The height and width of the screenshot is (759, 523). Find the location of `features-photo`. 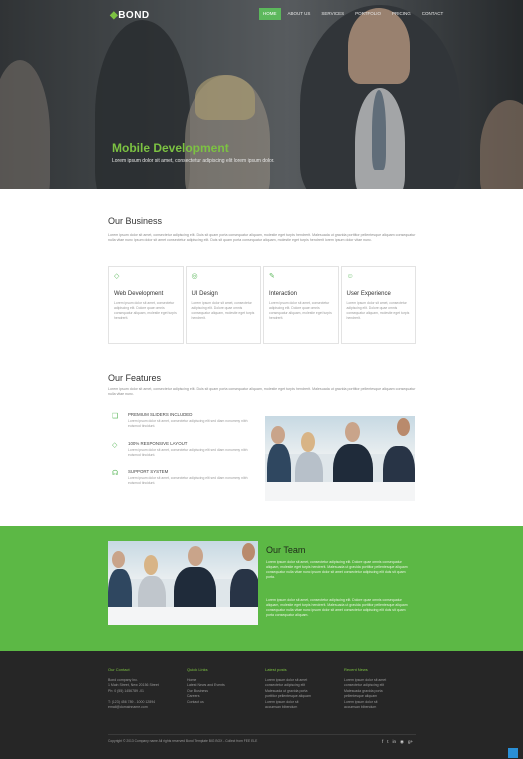

features-photo is located at coordinates (340, 458).